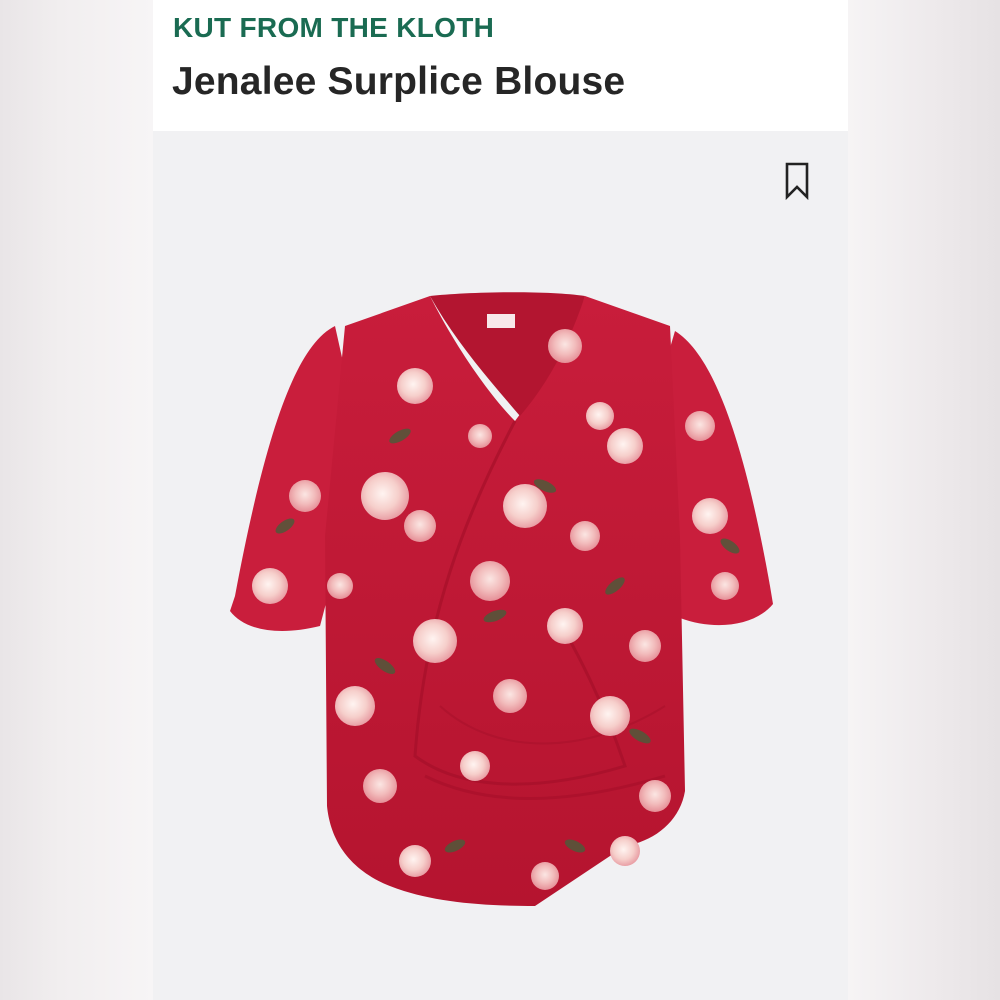  I want to click on brand-name: KUT FROM THE KLOTH, so click(333, 28).